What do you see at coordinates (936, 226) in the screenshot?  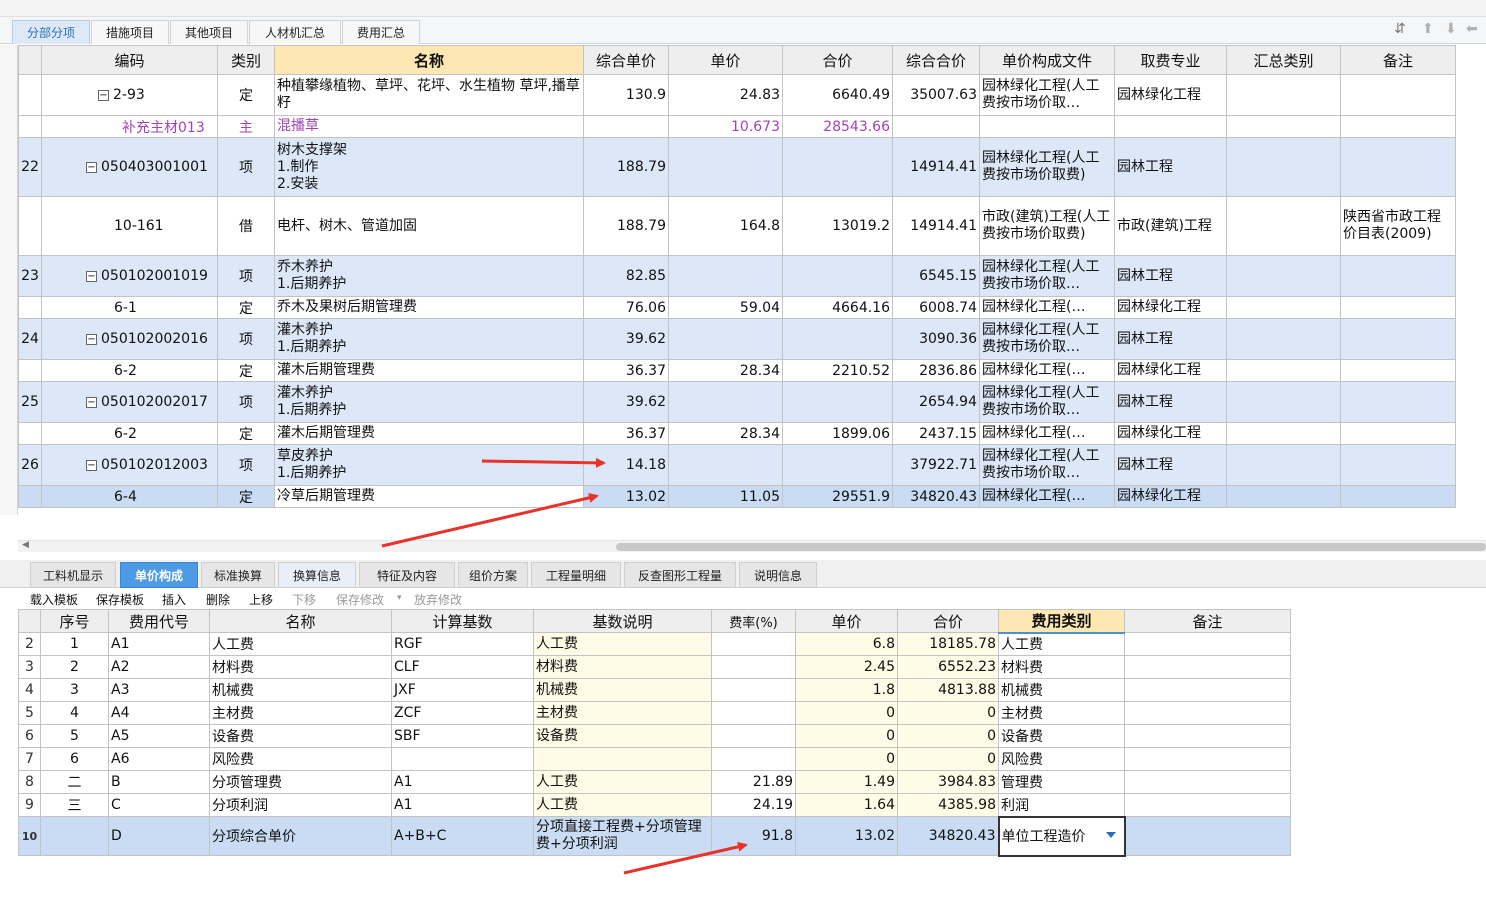 I see `item-comp-total: 14914.41` at bounding box center [936, 226].